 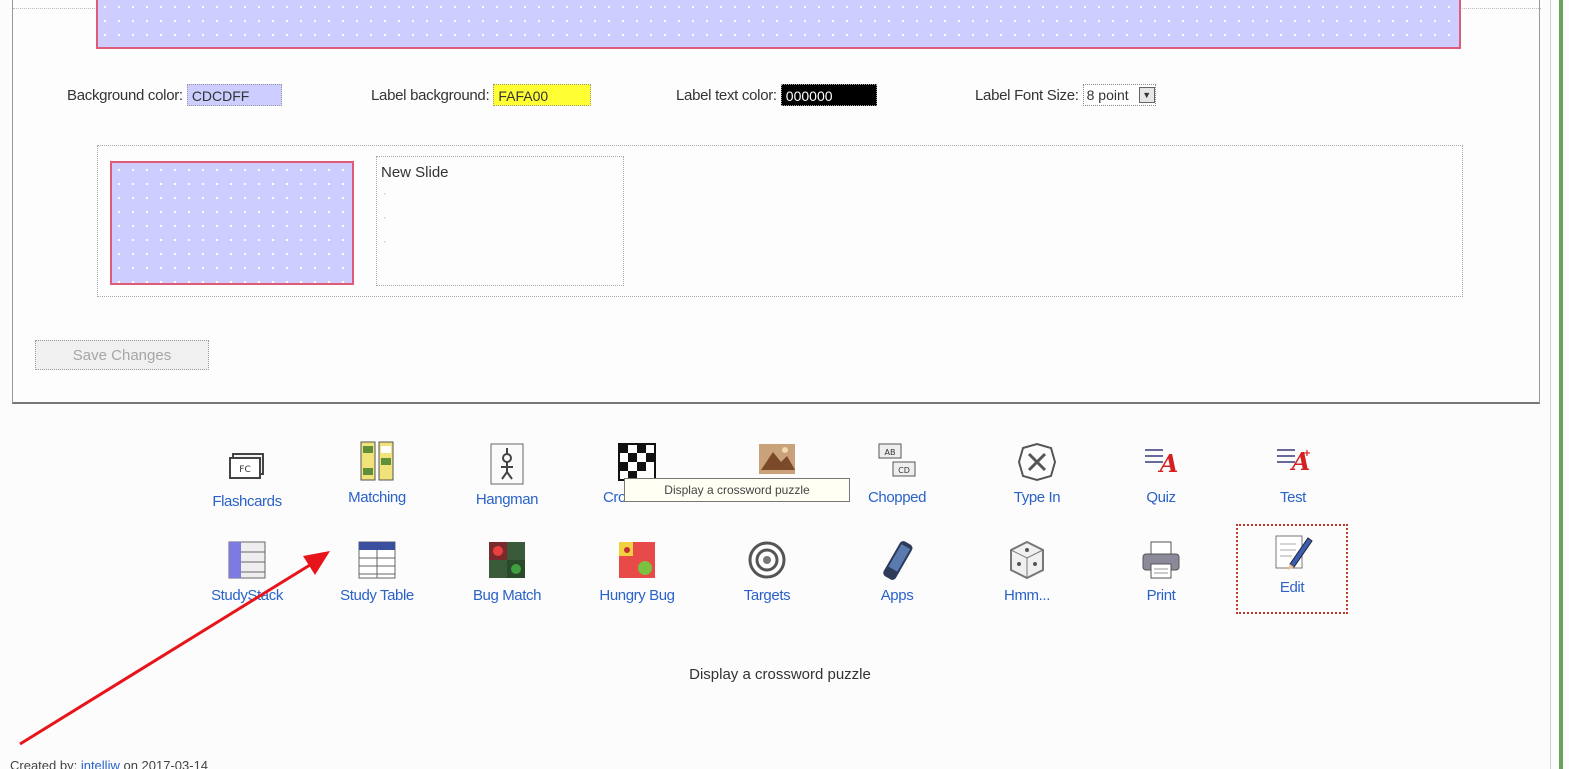 I want to click on target-icon, so click(x=767, y=560).